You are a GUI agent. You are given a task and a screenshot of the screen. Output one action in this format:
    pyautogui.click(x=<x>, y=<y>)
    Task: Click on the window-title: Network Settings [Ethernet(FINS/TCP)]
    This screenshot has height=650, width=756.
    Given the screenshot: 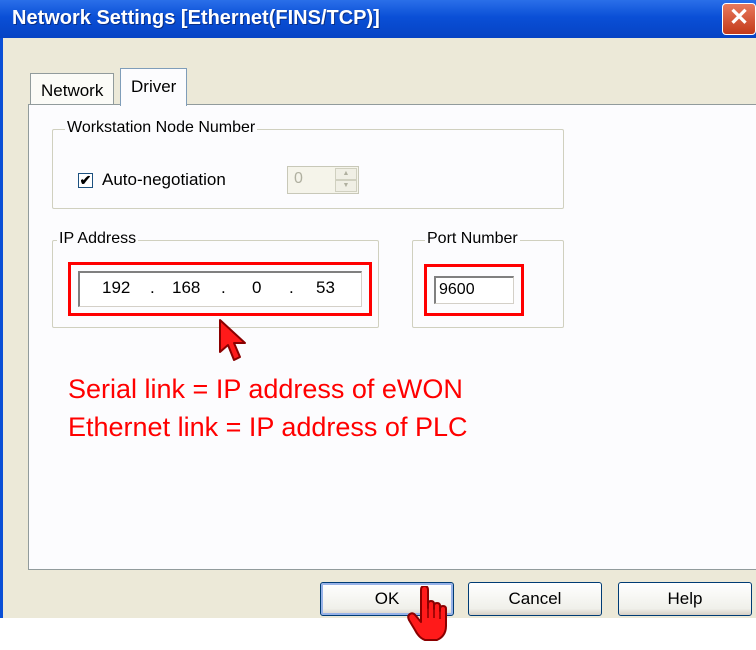 What is the action you would take?
    pyautogui.click(x=196, y=18)
    